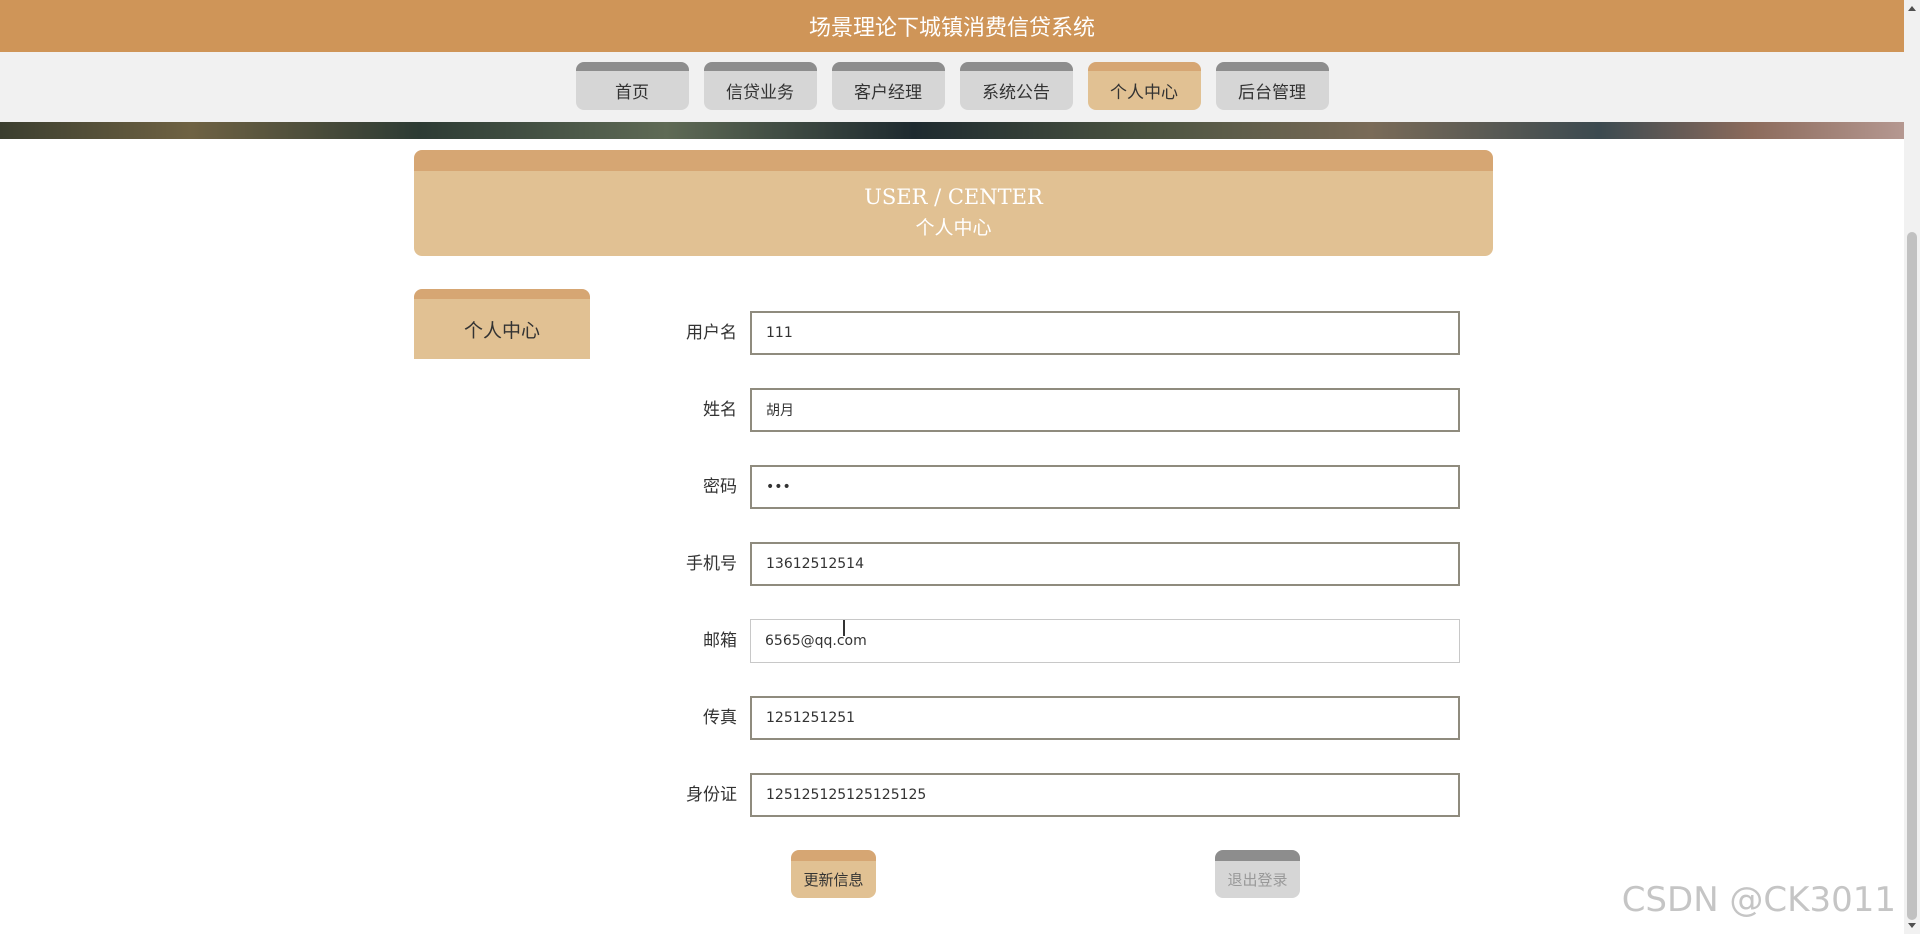 This screenshot has width=1920, height=934. Describe the element at coordinates (502, 324) in the screenshot. I see `sidebar-tab-user-center: 个人中心` at that location.